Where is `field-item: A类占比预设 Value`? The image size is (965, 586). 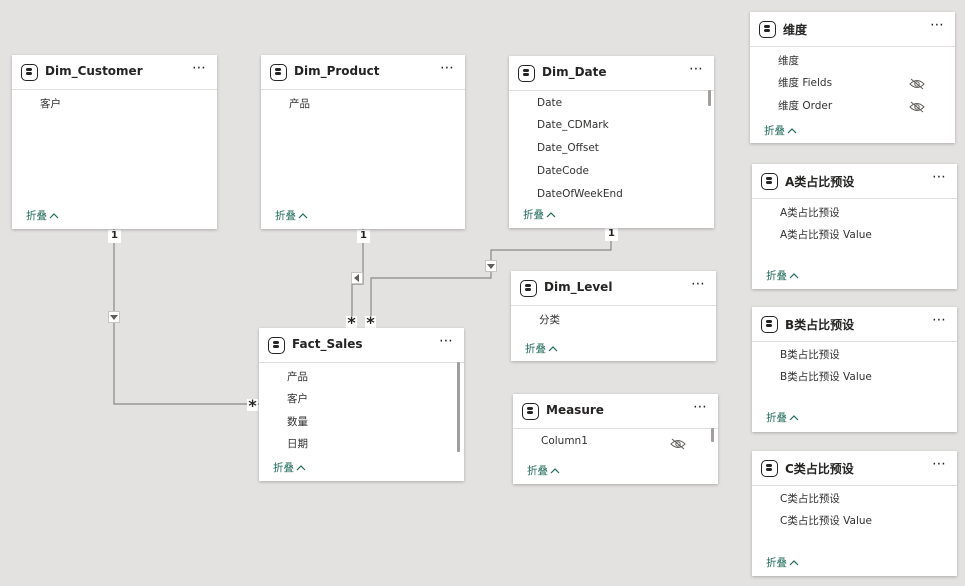
field-item: A类占比预设 Value is located at coordinates (826, 234).